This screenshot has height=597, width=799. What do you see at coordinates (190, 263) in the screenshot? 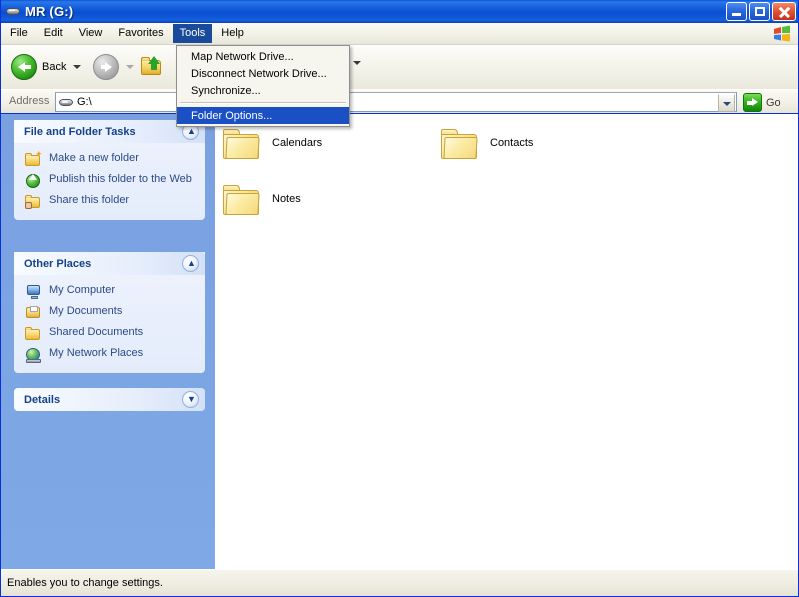
I see `chevron-up-icon: ▲` at bounding box center [190, 263].